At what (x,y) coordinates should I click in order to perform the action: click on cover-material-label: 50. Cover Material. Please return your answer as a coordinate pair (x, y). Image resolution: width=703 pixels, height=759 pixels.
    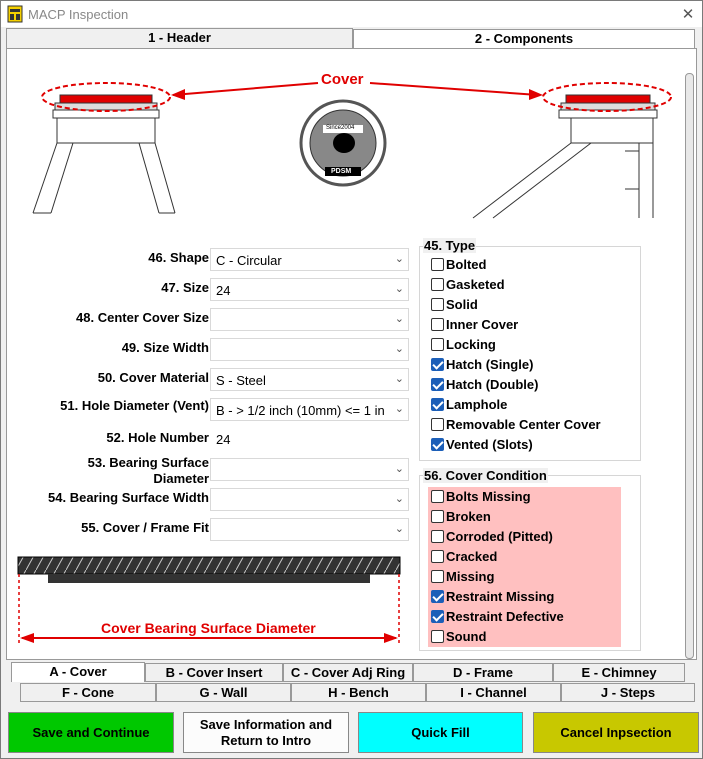
    Looking at the image, I should click on (153, 377).